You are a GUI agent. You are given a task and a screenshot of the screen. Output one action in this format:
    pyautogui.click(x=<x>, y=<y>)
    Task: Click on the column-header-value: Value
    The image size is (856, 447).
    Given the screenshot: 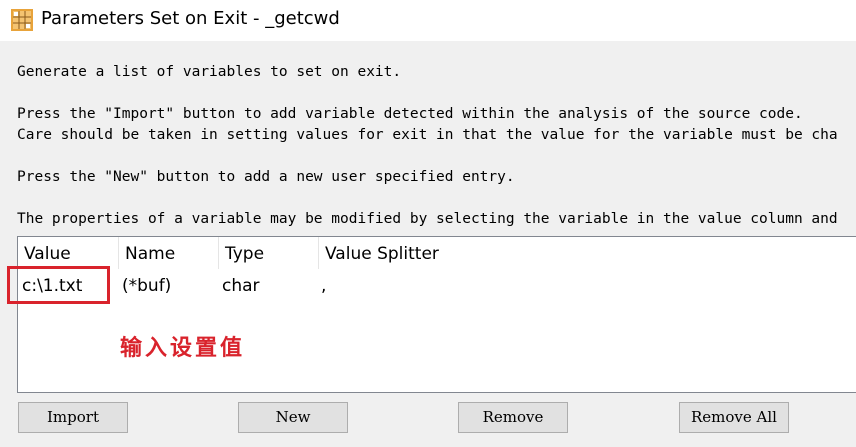 What is the action you would take?
    pyautogui.click(x=68, y=253)
    